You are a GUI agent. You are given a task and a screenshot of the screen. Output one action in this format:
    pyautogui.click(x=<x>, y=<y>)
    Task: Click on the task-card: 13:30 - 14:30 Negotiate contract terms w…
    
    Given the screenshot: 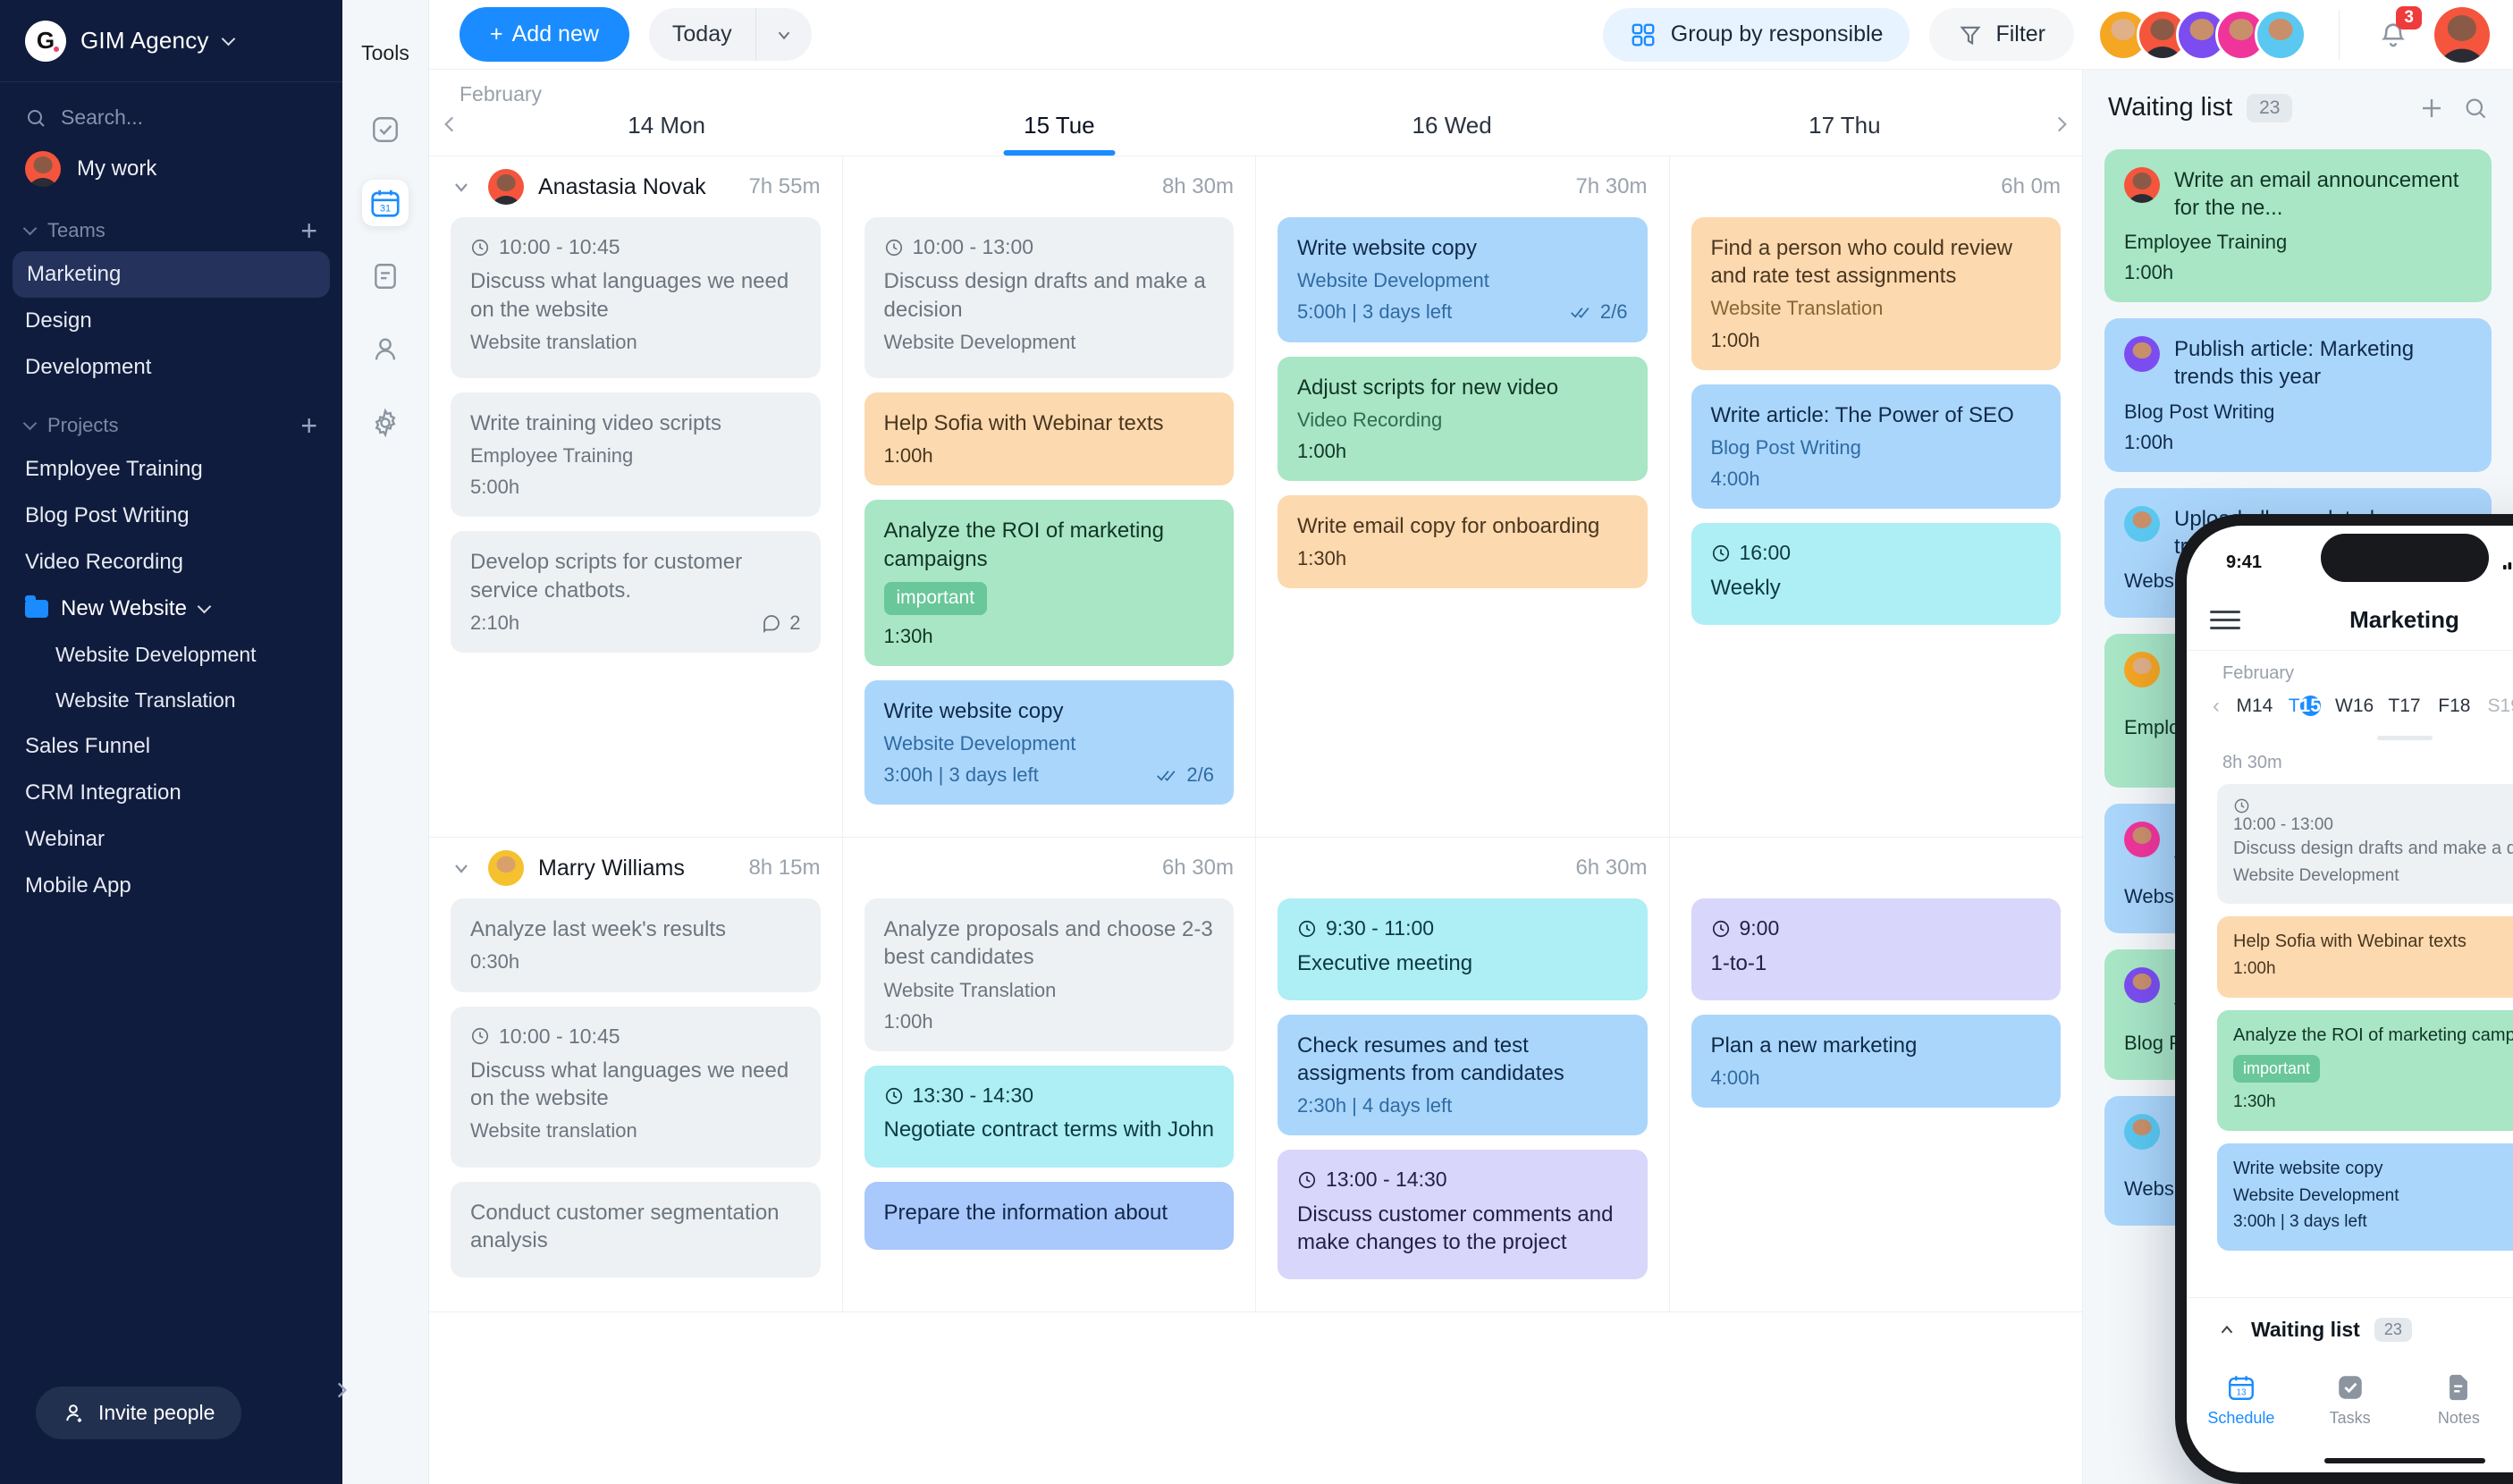 What is the action you would take?
    pyautogui.click(x=1049, y=1116)
    